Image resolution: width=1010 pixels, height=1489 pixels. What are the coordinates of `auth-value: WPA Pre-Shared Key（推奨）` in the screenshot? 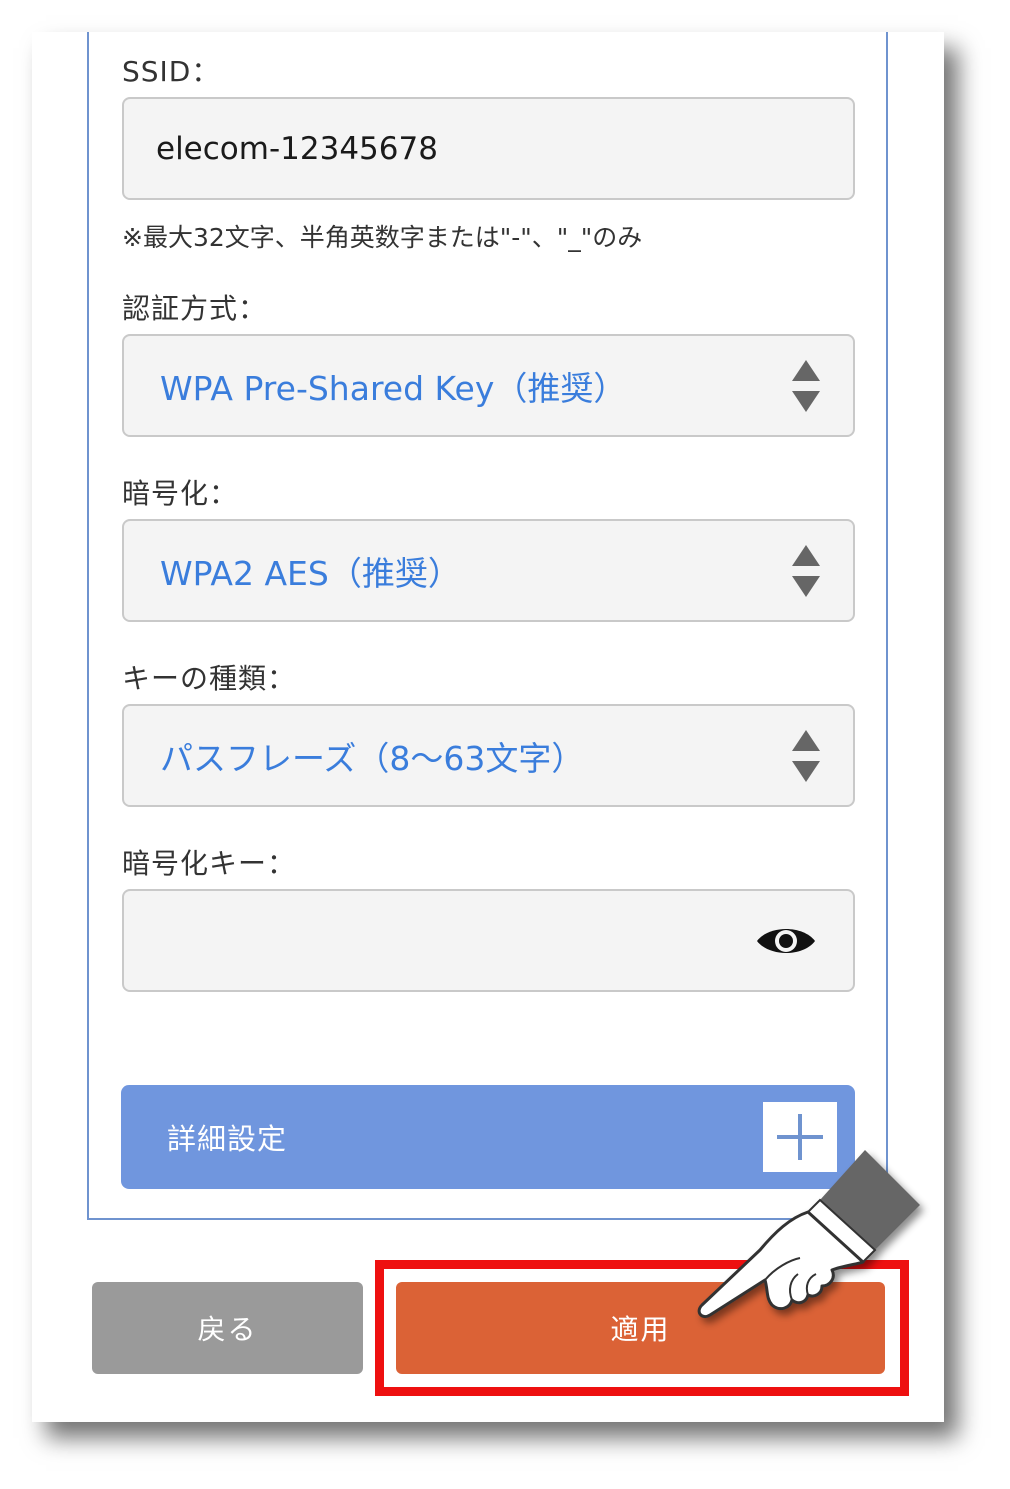 It's located at (393, 388).